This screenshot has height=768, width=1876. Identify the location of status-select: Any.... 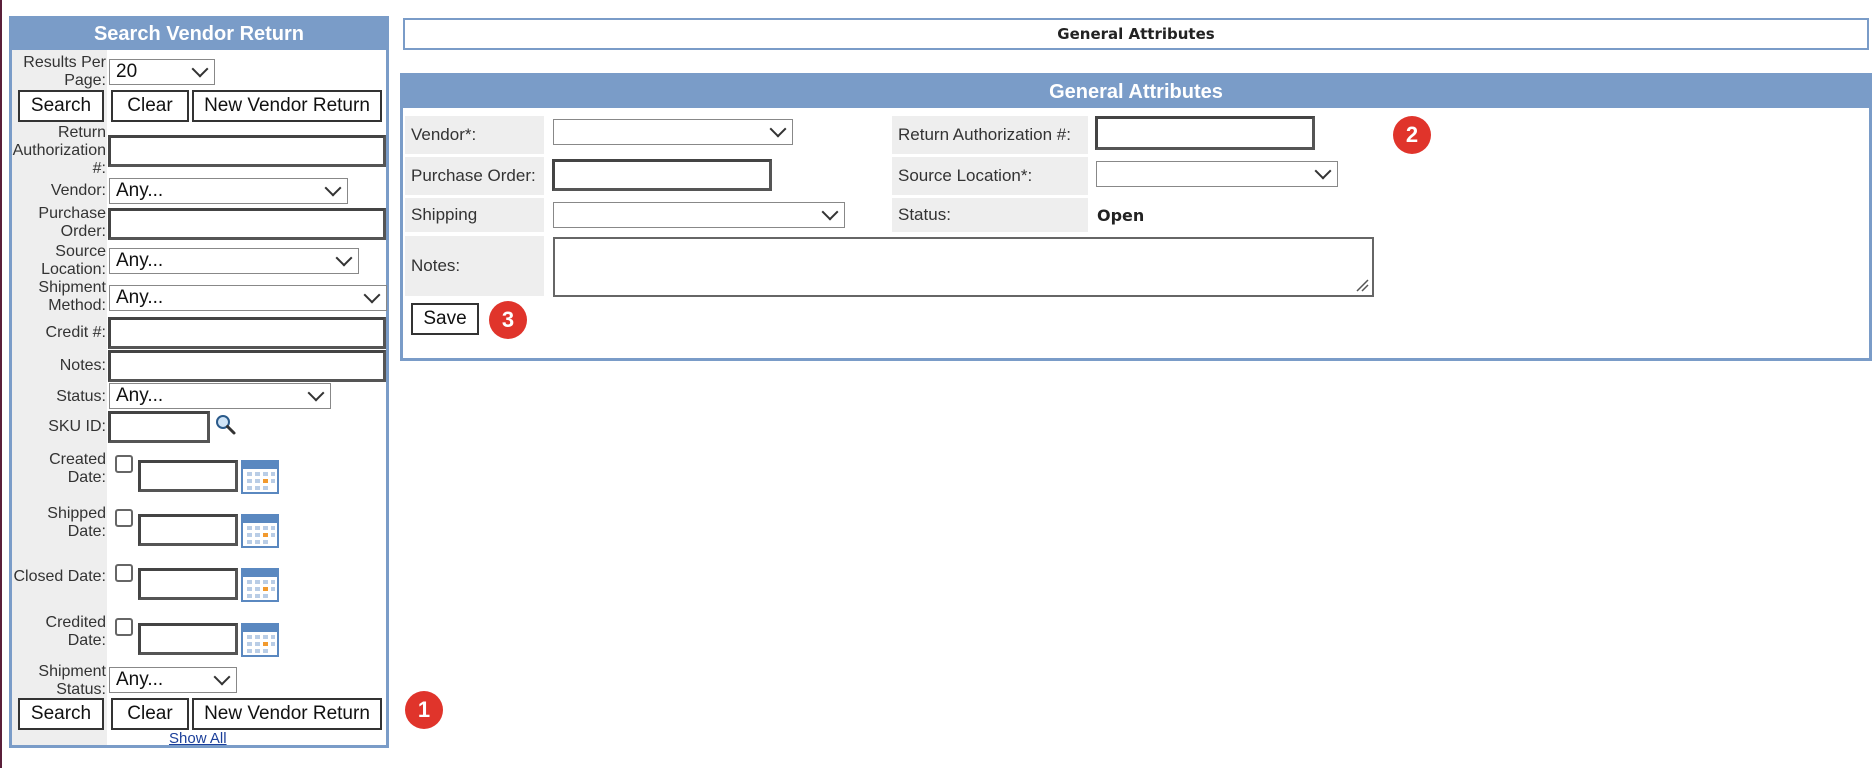
(220, 396).